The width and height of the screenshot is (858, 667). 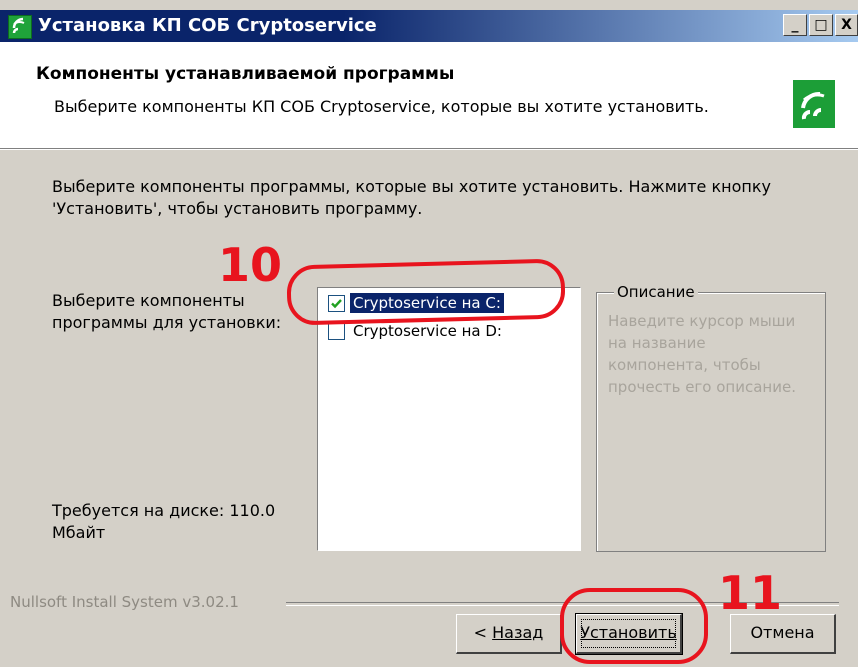 What do you see at coordinates (518, 632) in the screenshot?
I see `back-button-label: Назад` at bounding box center [518, 632].